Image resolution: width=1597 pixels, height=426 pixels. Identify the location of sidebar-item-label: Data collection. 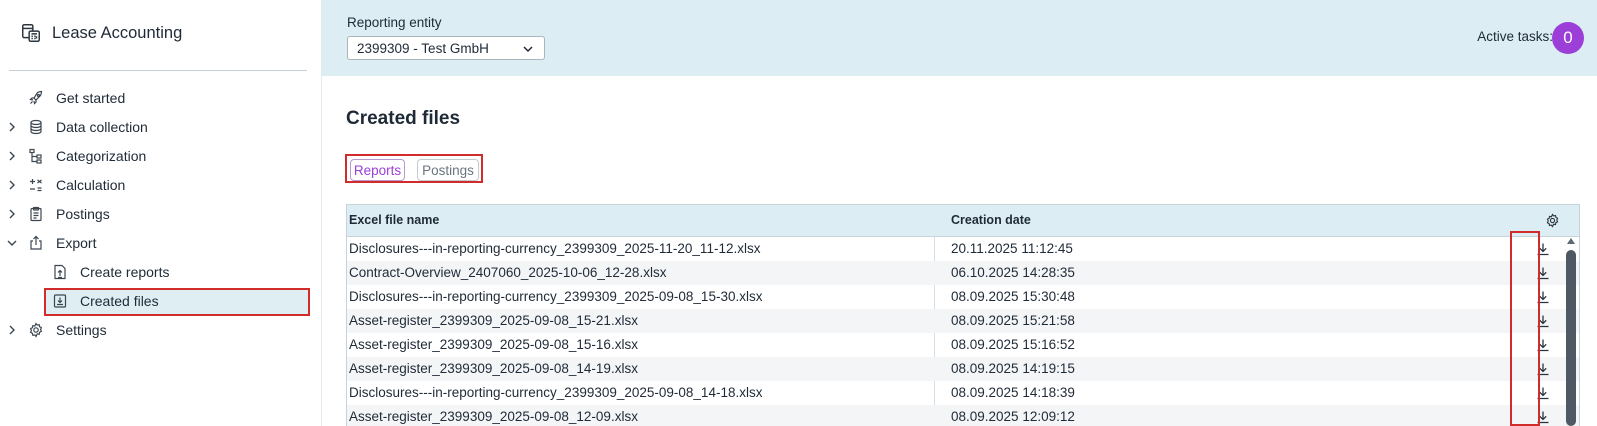
(102, 127).